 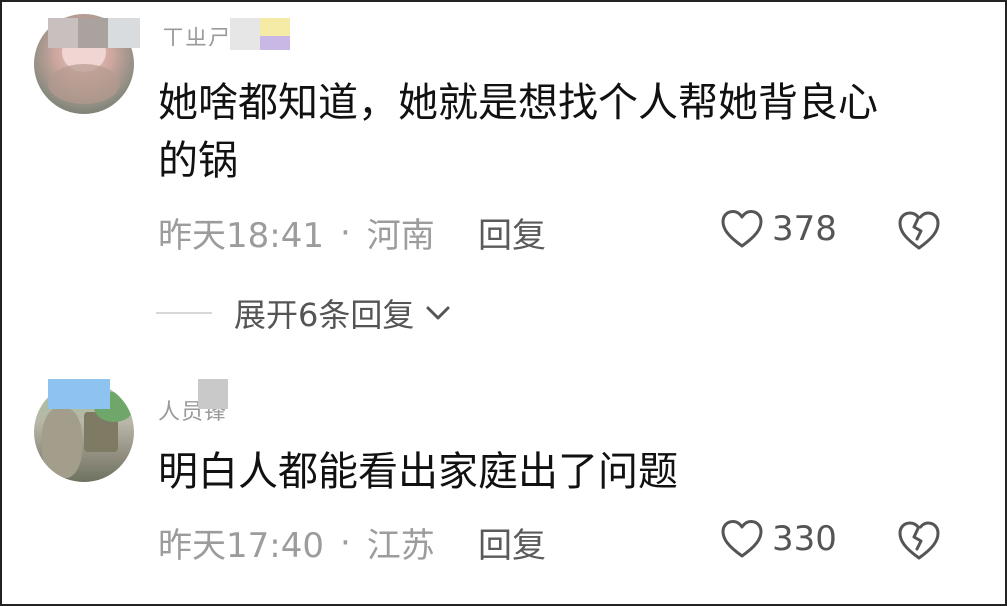 I want to click on like-button: 378, so click(x=778, y=229).